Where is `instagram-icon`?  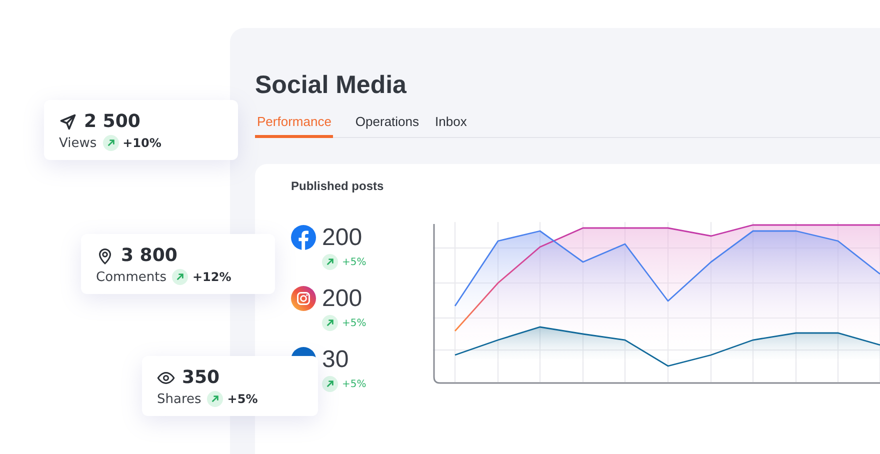
instagram-icon is located at coordinates (303, 298).